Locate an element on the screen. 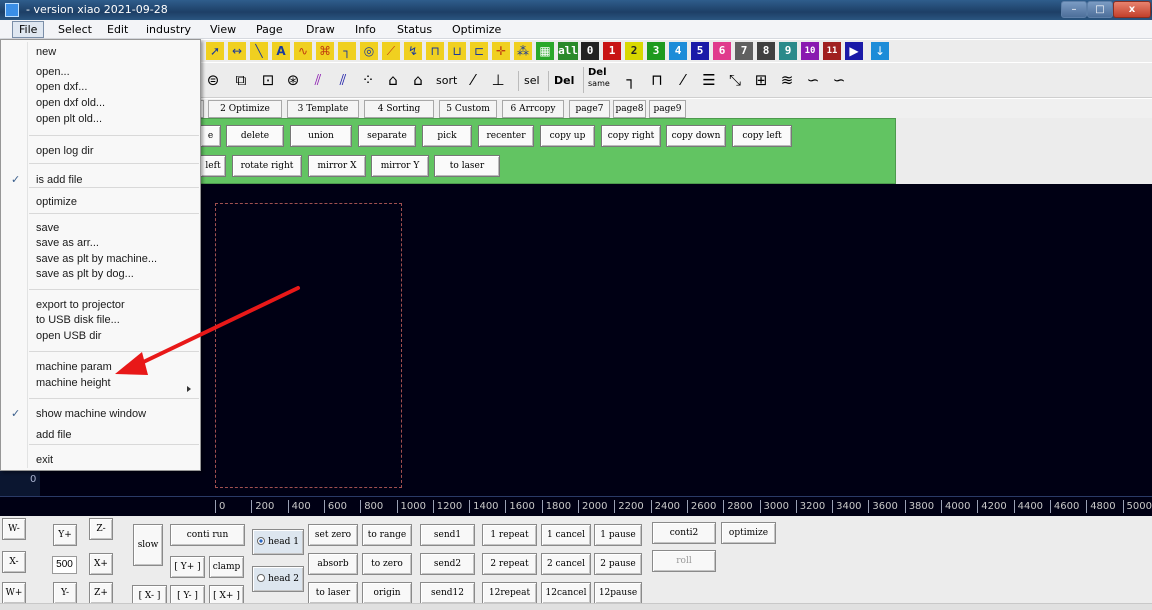 This screenshot has width=1152, height=610. select-arrow-icon: ➚ is located at coordinates (215, 51).